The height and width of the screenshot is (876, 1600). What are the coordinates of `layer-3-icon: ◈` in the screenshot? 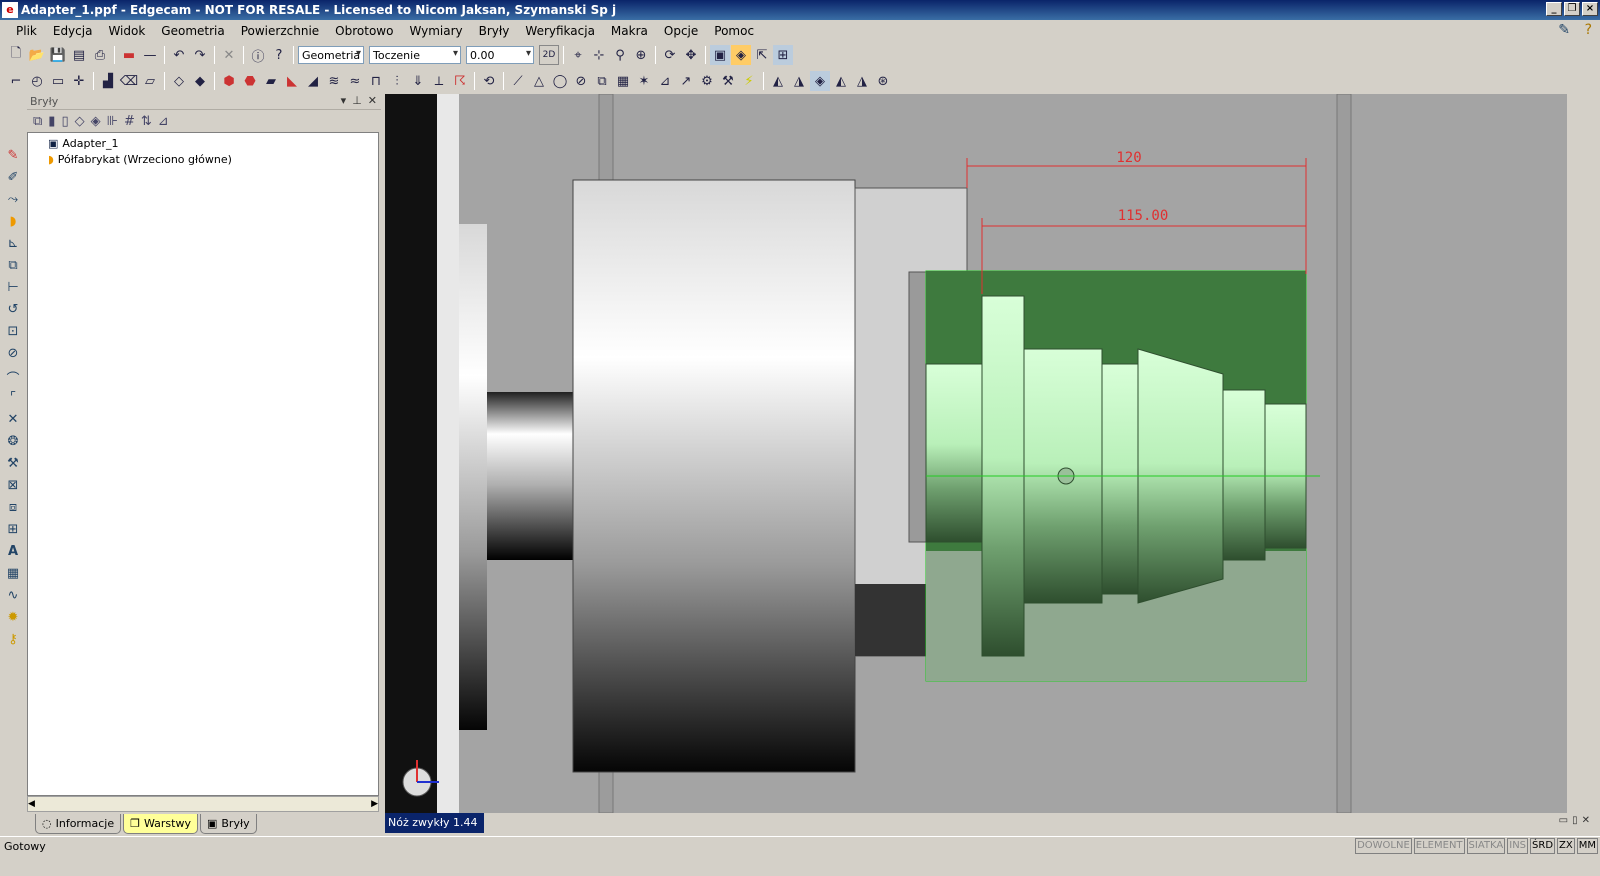 It's located at (820, 81).